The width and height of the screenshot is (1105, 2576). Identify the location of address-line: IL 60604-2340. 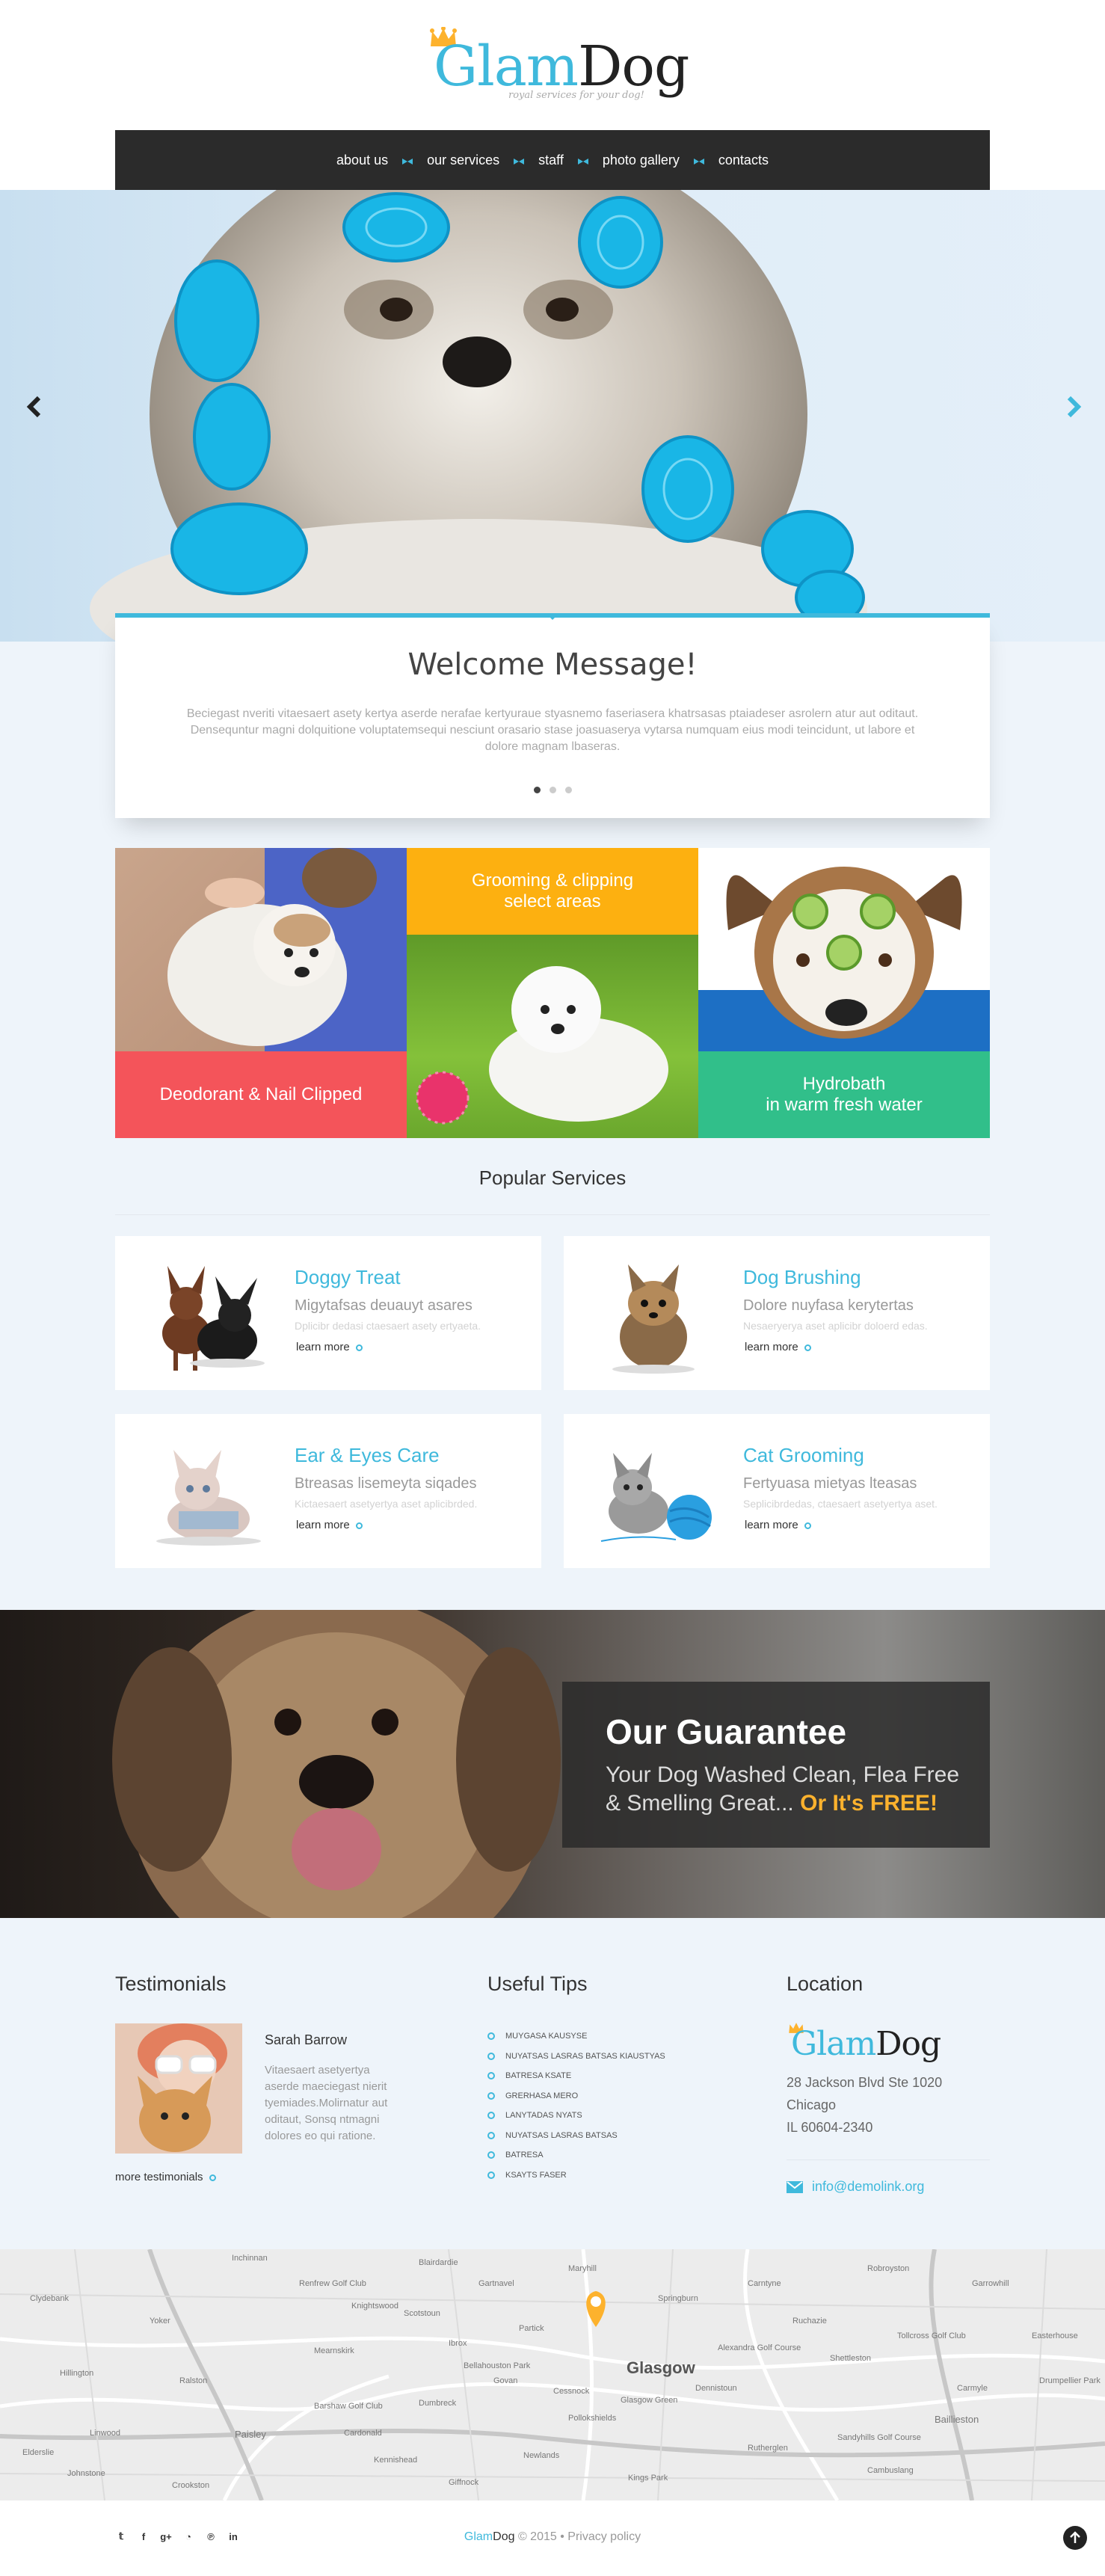
(830, 2127).